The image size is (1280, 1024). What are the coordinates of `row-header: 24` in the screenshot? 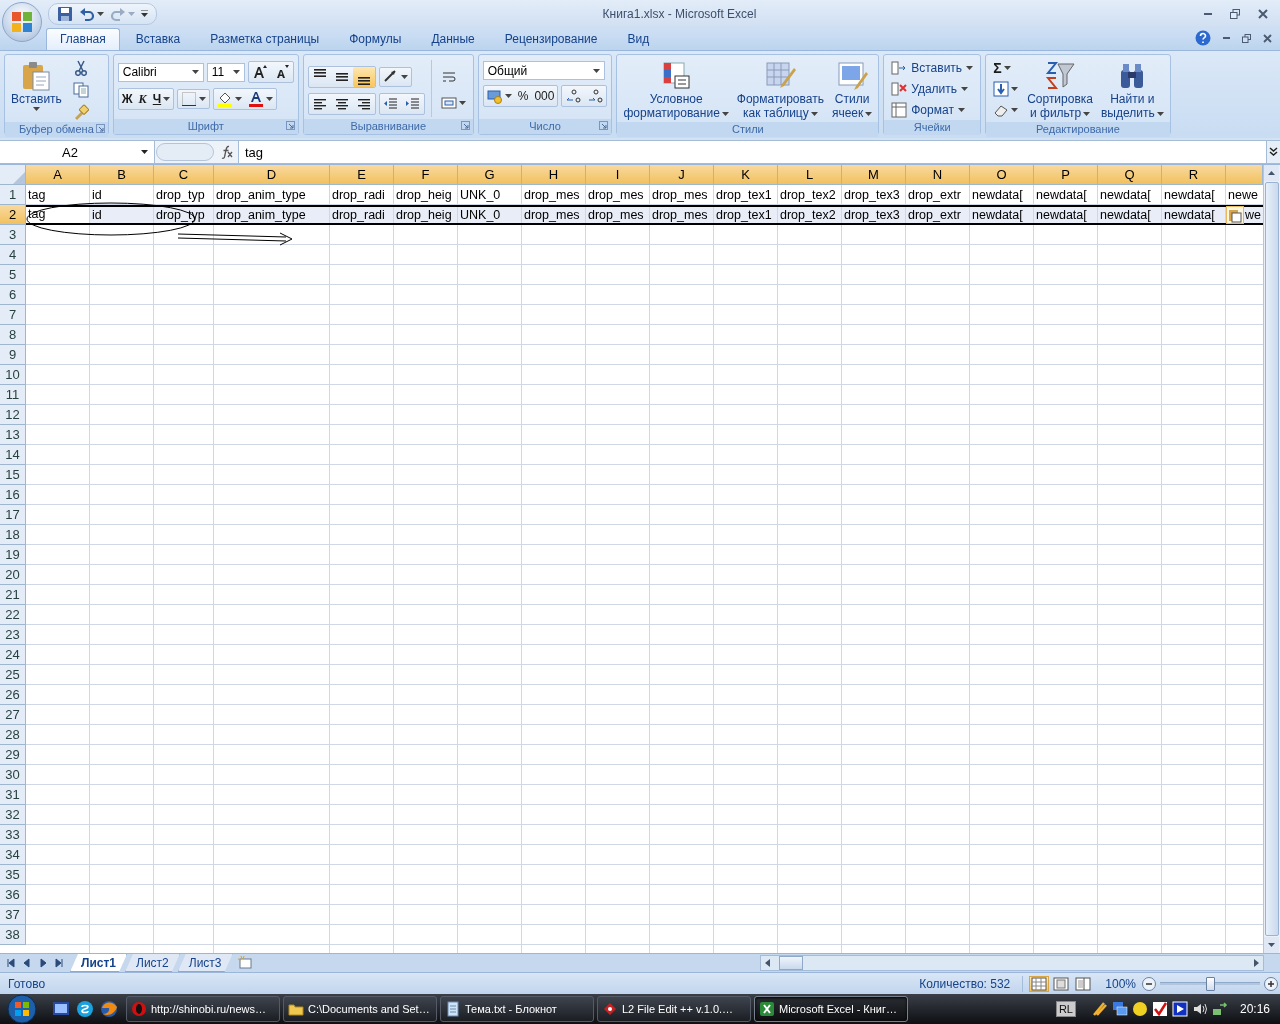 It's located at (13, 655).